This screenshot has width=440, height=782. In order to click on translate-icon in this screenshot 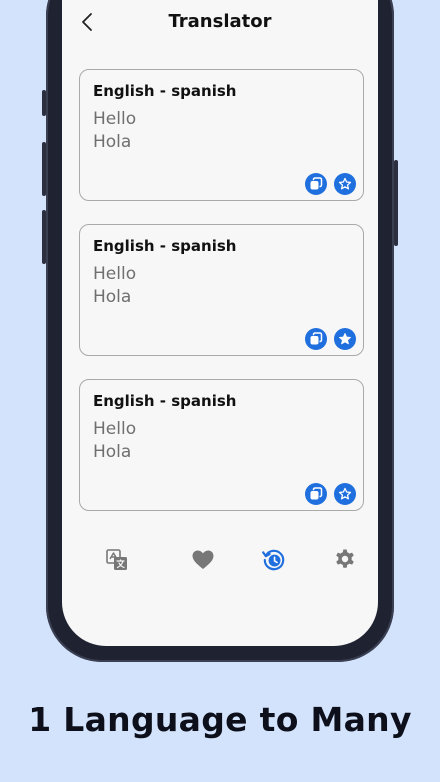, I will do `click(116, 559)`.